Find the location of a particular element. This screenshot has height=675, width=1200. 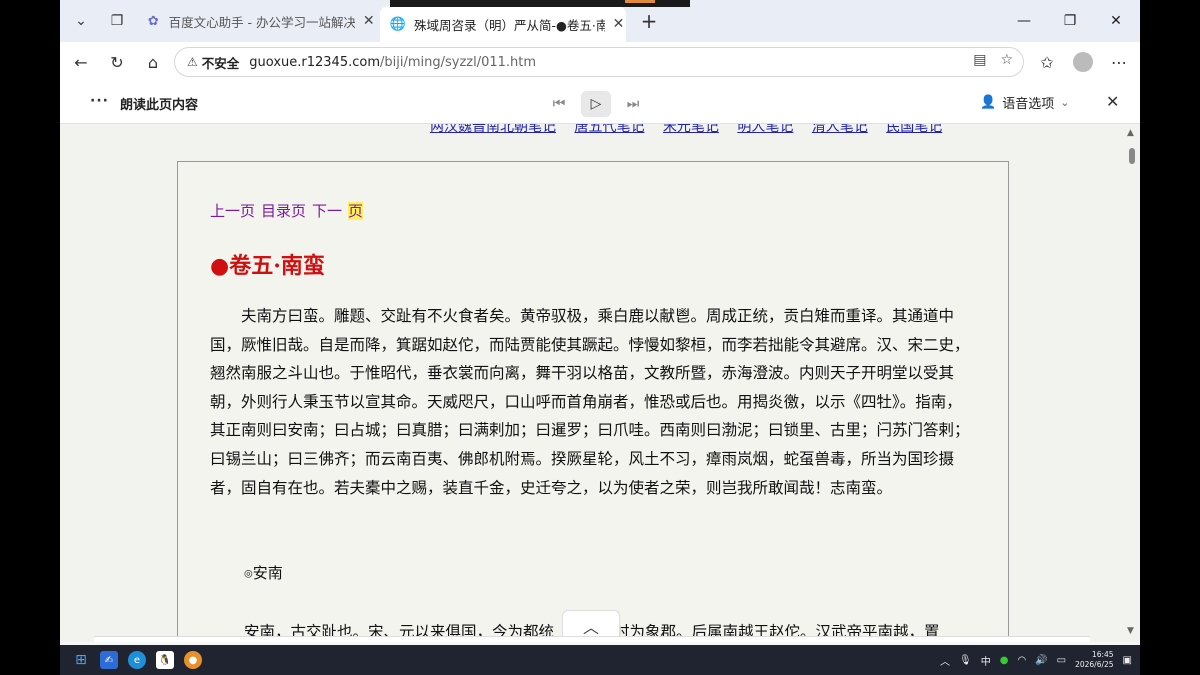

read-aloud-label: 朗读此页内容 is located at coordinates (159, 105).